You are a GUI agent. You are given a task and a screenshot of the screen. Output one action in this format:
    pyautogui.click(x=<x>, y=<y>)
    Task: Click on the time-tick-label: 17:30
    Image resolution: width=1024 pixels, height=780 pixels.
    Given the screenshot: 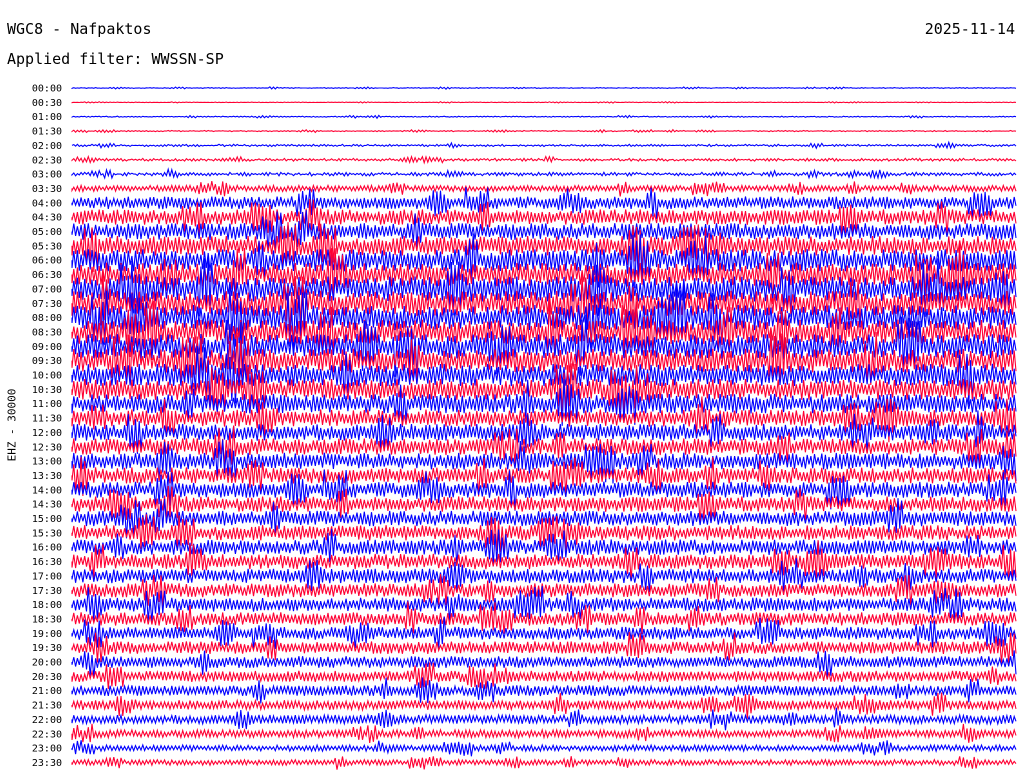 What is the action you would take?
    pyautogui.click(x=47, y=591)
    